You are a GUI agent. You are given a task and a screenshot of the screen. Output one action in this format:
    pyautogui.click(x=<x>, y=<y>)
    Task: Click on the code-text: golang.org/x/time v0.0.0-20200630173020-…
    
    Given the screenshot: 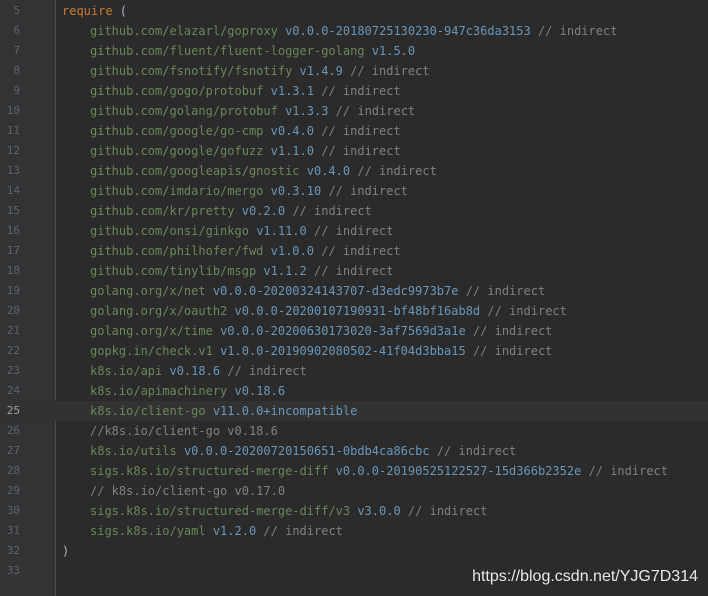 What is the action you would take?
    pyautogui.click(x=307, y=331)
    